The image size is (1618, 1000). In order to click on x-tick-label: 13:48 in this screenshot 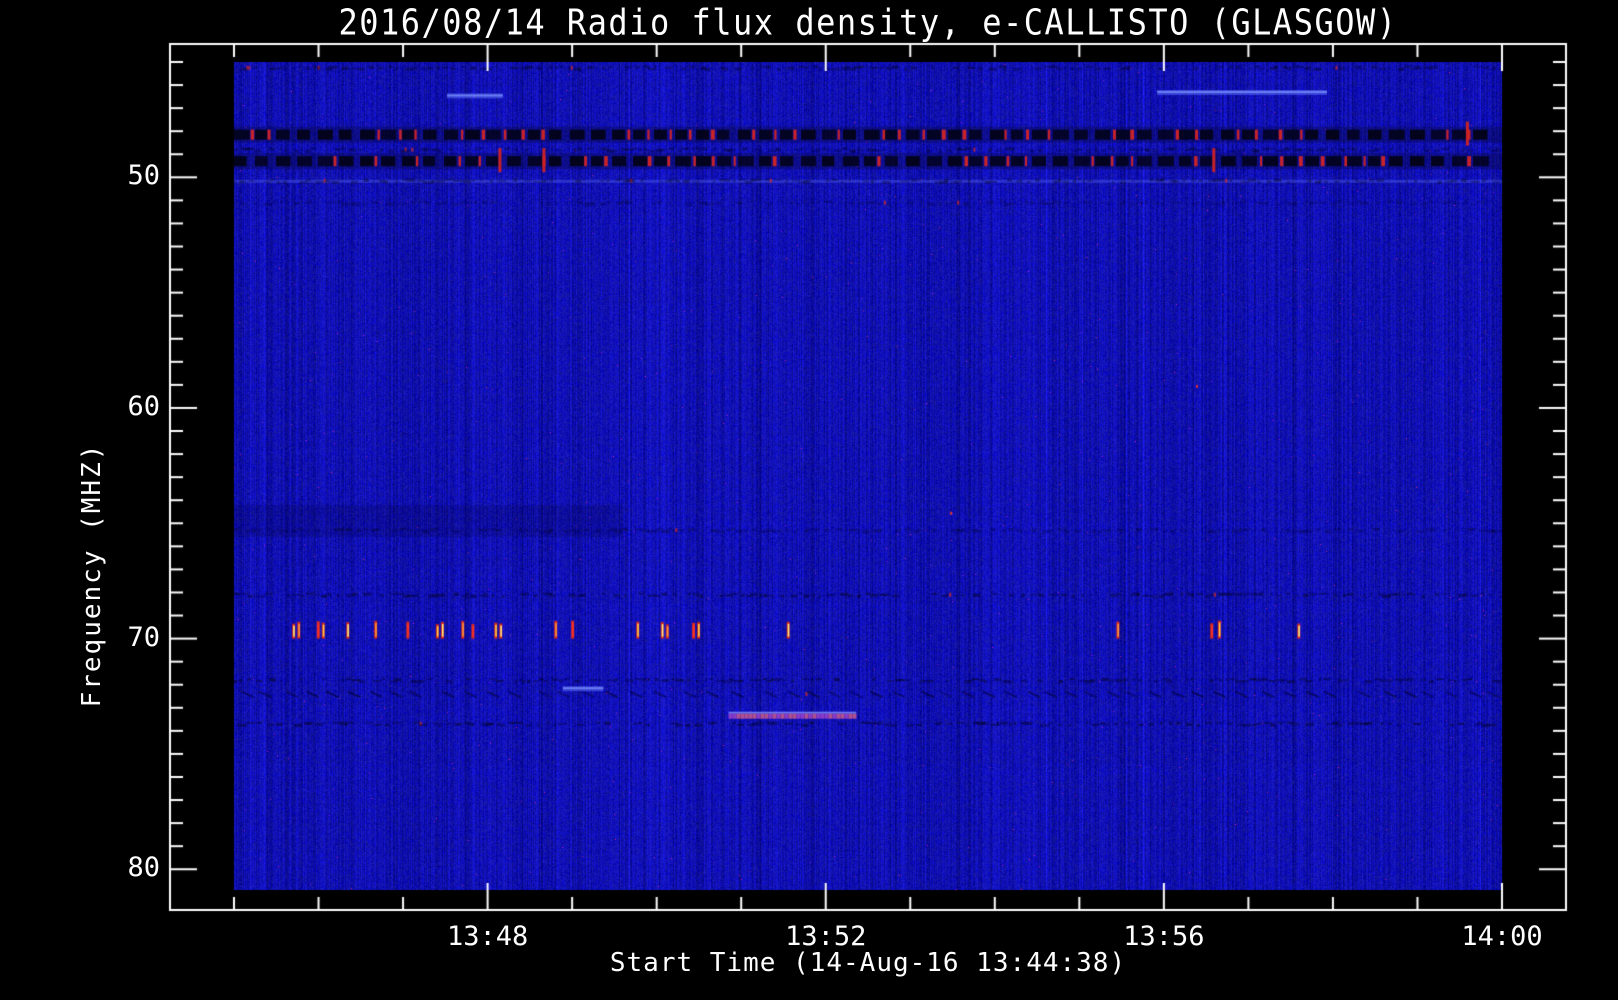, I will do `click(487, 936)`.